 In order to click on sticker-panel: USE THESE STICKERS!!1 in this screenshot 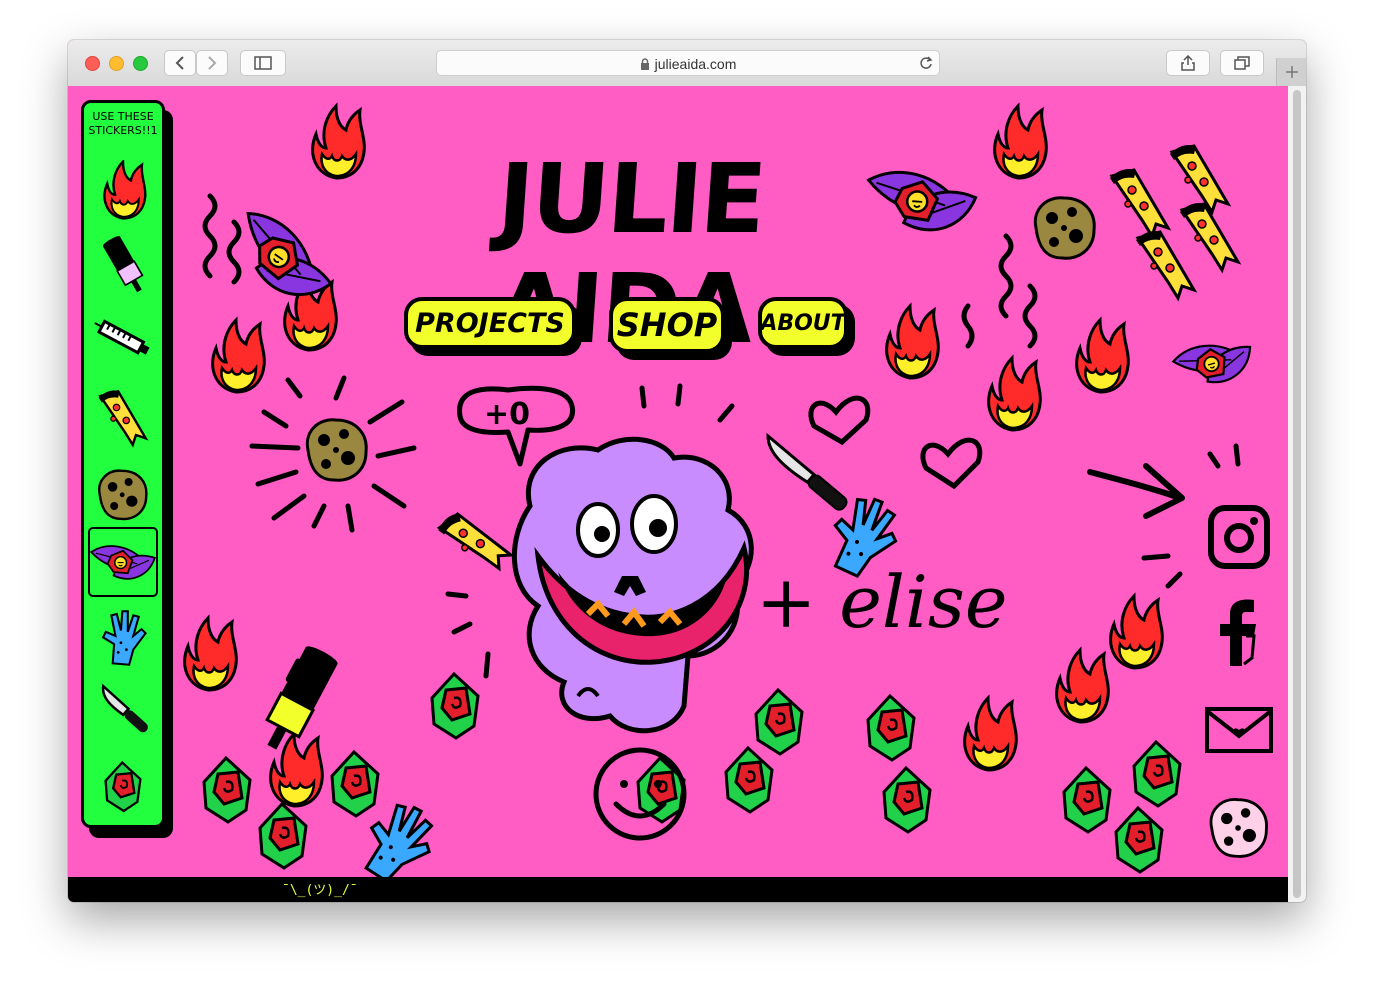, I will do `click(123, 464)`.